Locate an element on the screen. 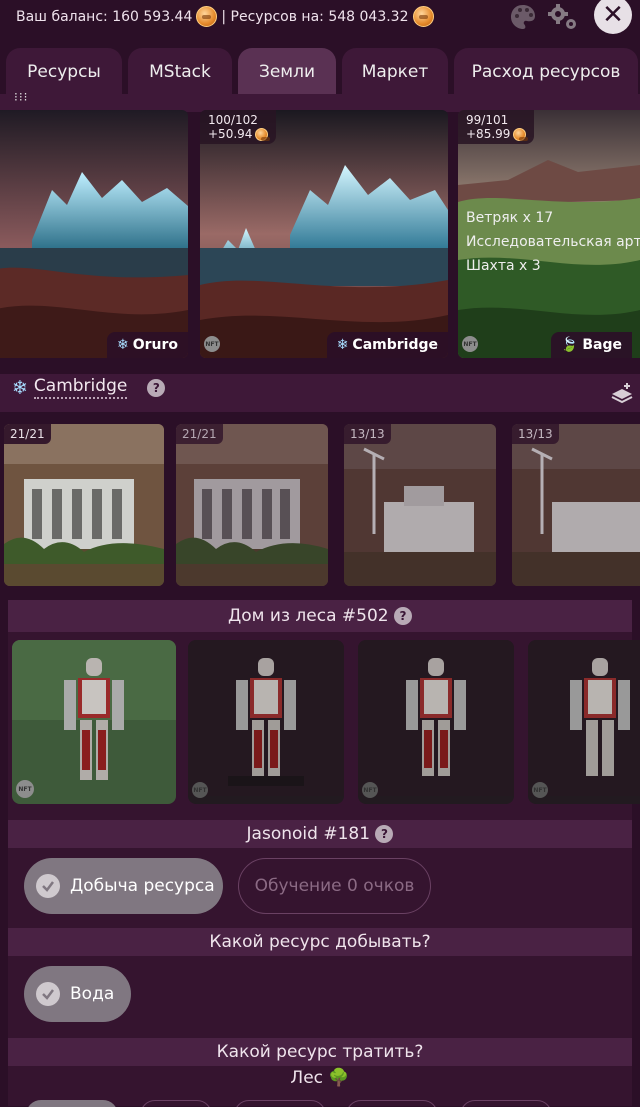 The image size is (640, 1107). mining-action-button: Добыча ресурса is located at coordinates (123, 886).